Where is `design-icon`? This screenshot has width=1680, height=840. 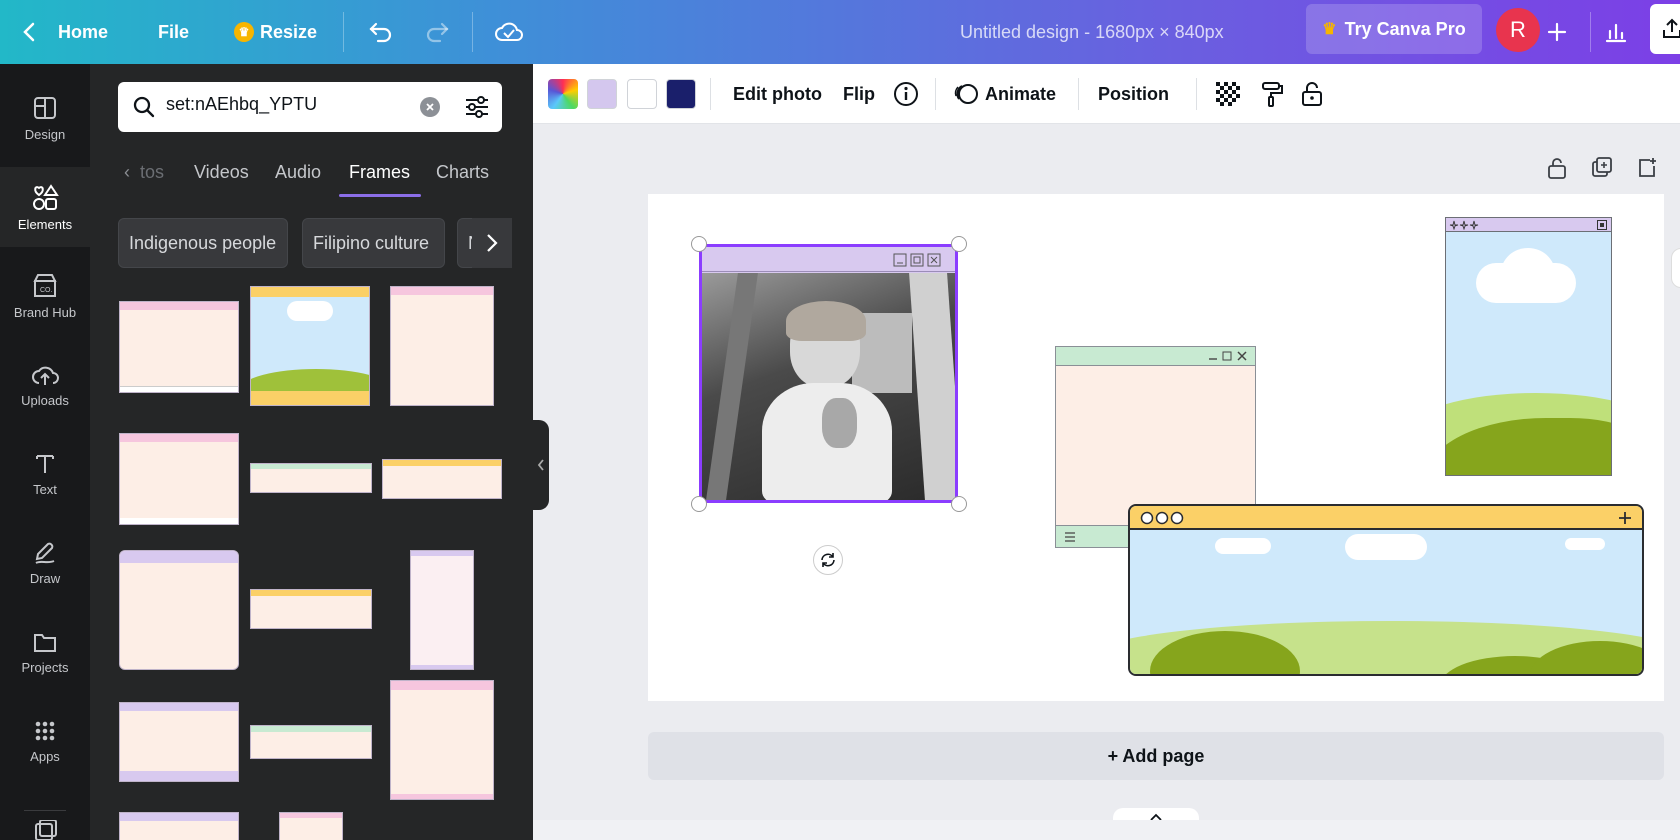 design-icon is located at coordinates (45, 107).